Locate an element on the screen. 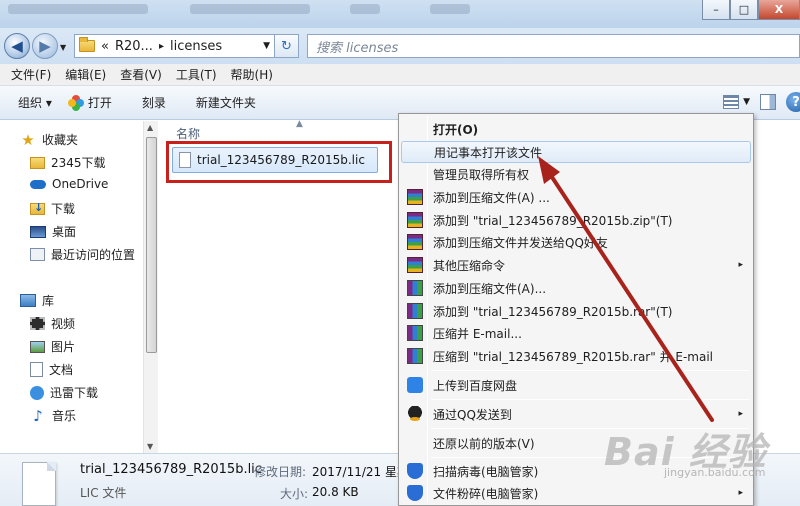 The height and width of the screenshot is (506, 800). nav-item-label: 2345下载 is located at coordinates (78, 163).